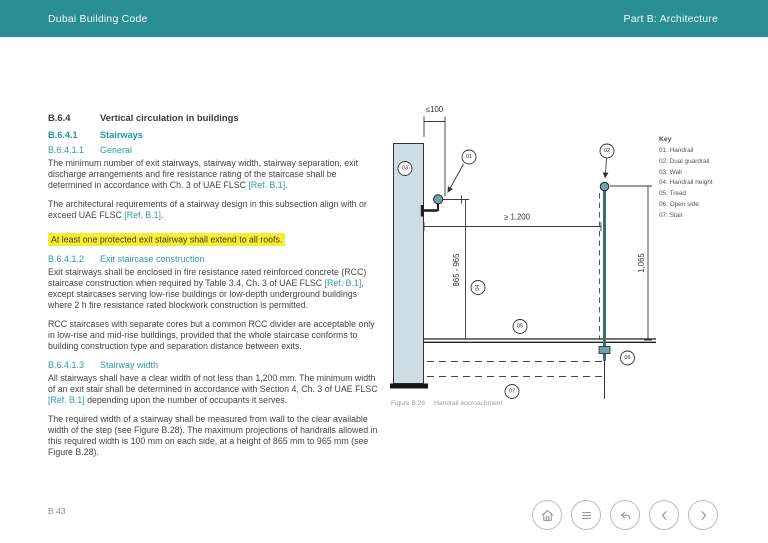 Image resolution: width=768 pixels, height=543 pixels. I want to click on svg-text: 05, so click(520, 327).